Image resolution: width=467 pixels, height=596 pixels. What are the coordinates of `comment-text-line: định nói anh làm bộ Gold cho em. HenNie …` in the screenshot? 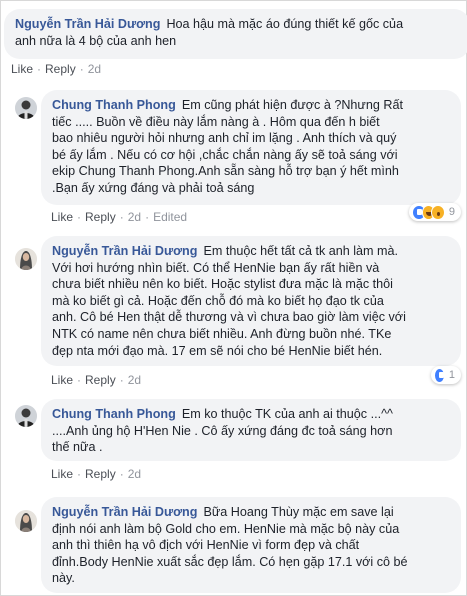 It's located at (226, 528).